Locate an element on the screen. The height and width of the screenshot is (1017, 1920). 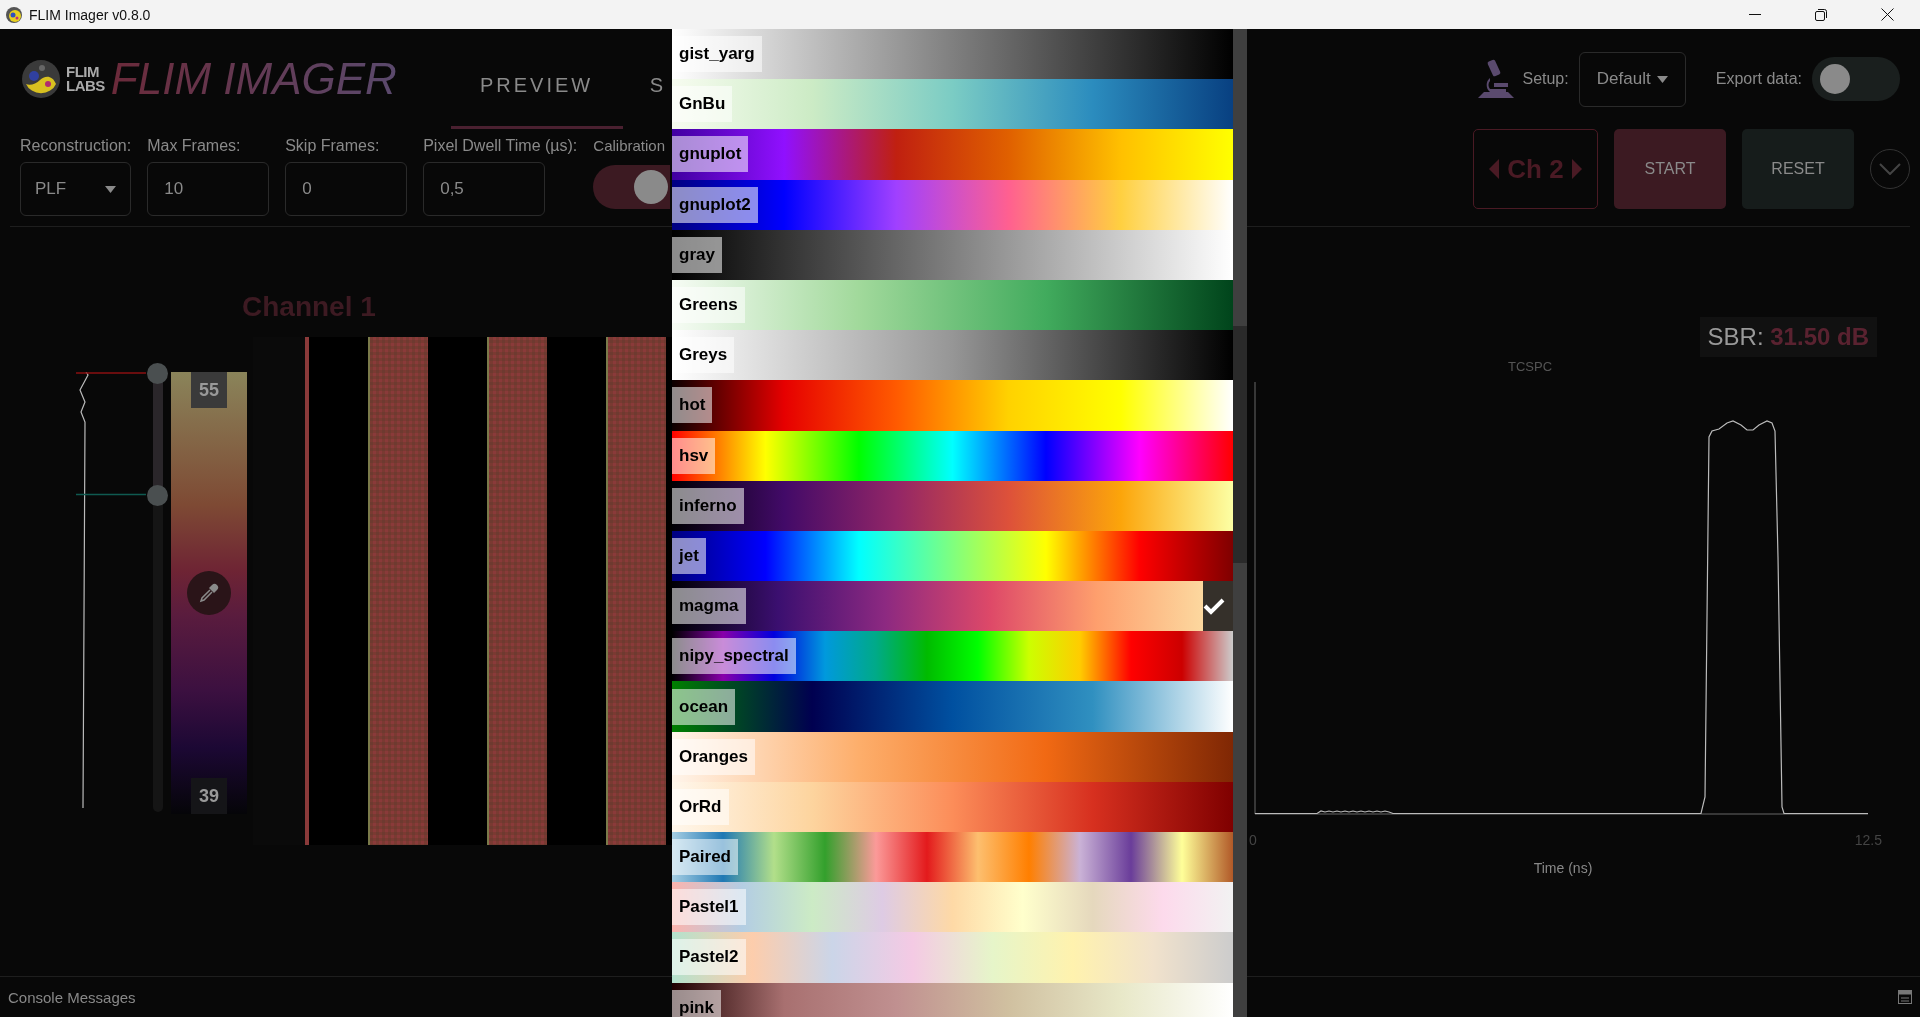
export-label: Export data: is located at coordinates (1758, 79).